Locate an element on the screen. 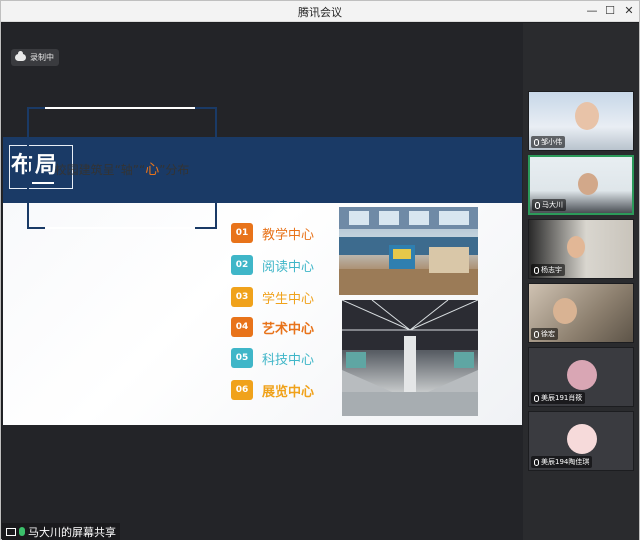  item-label: 学生中心 is located at coordinates (288, 299).